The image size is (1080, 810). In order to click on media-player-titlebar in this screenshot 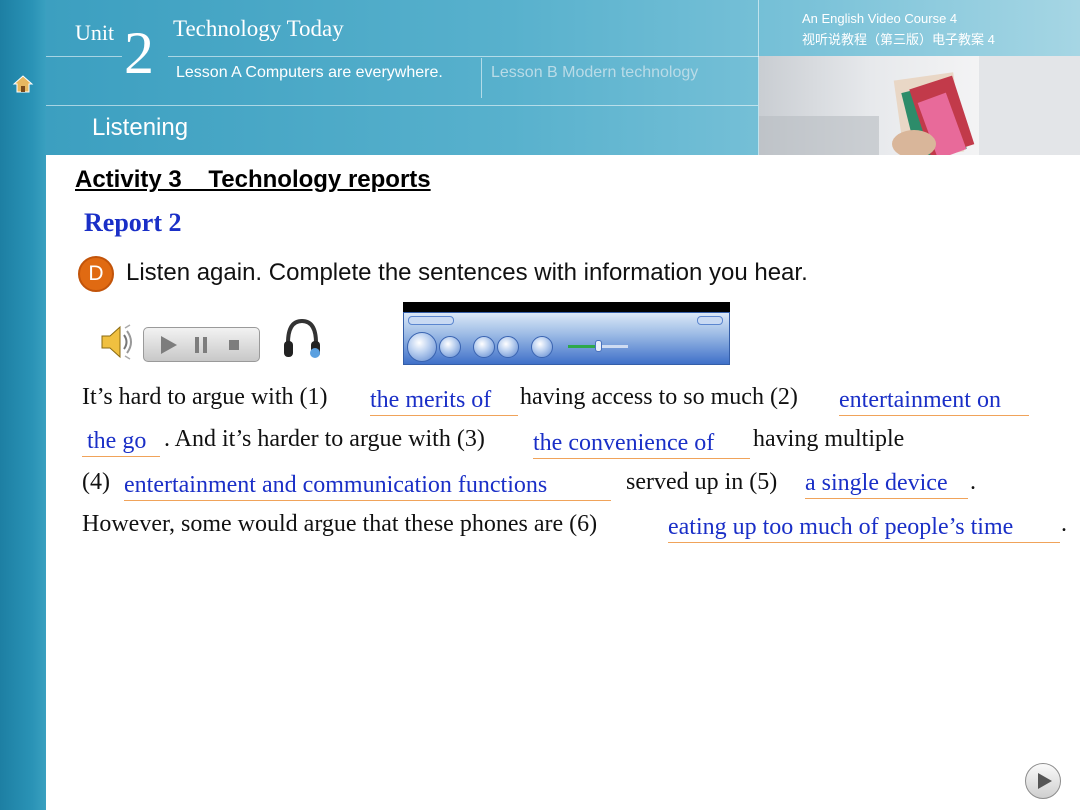, I will do `click(566, 307)`.